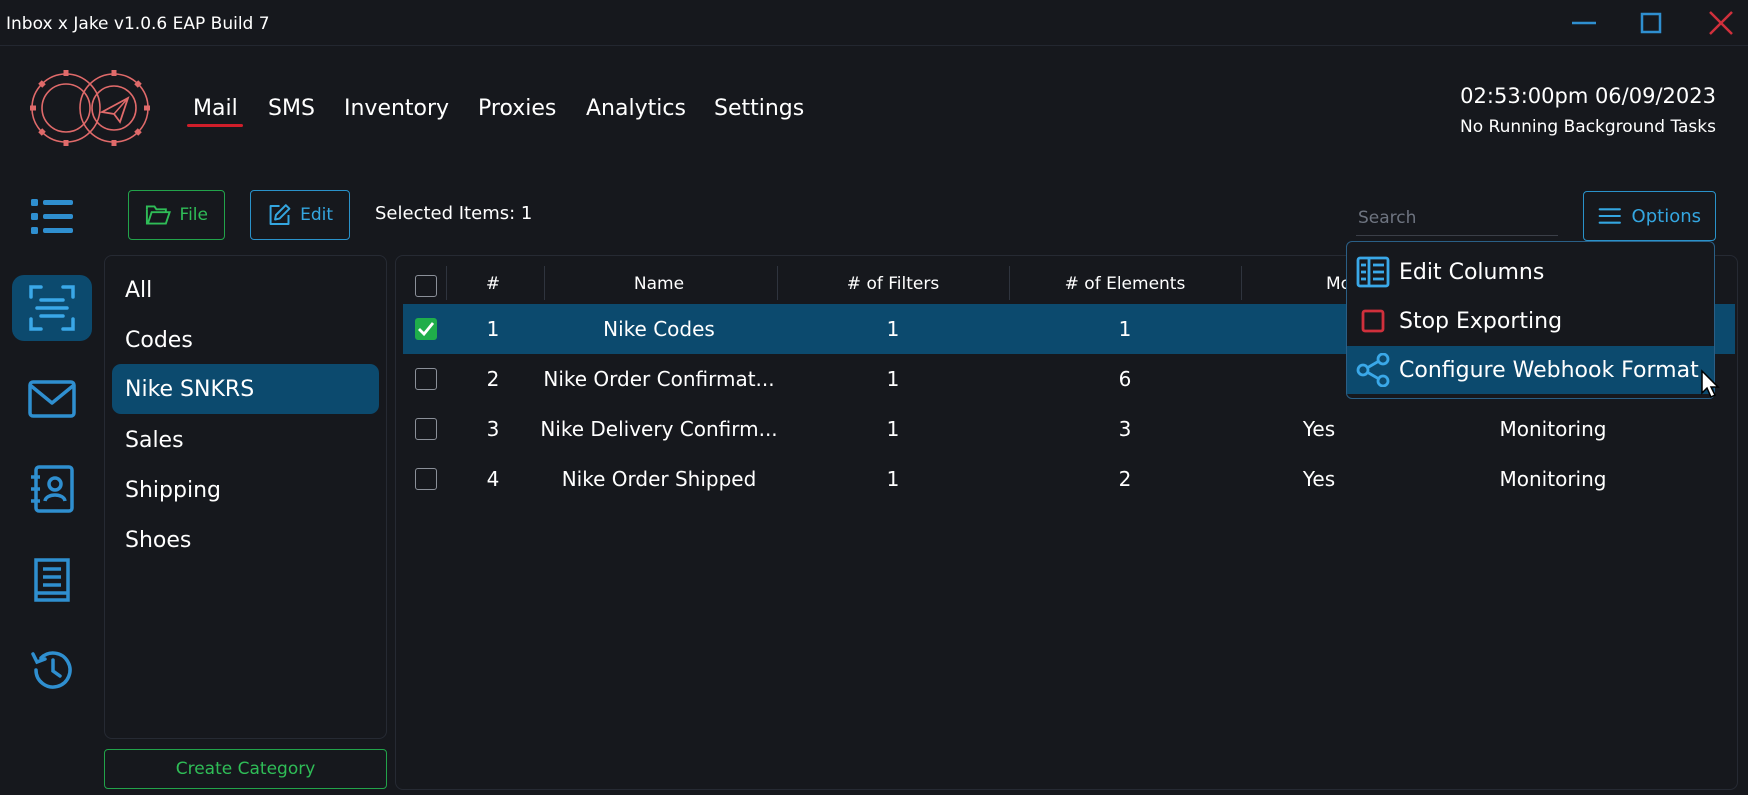 The width and height of the screenshot is (1748, 795). What do you see at coordinates (1125, 284) in the screenshot?
I see `header-elements: # of Elements` at bounding box center [1125, 284].